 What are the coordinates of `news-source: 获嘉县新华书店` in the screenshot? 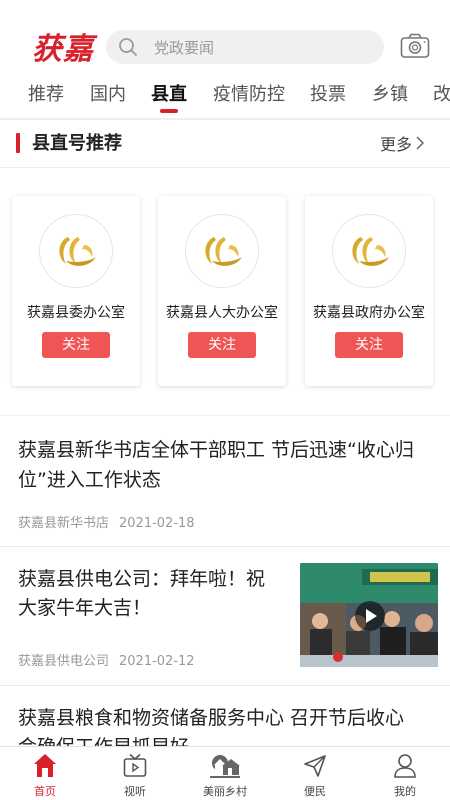 It's located at (64, 523).